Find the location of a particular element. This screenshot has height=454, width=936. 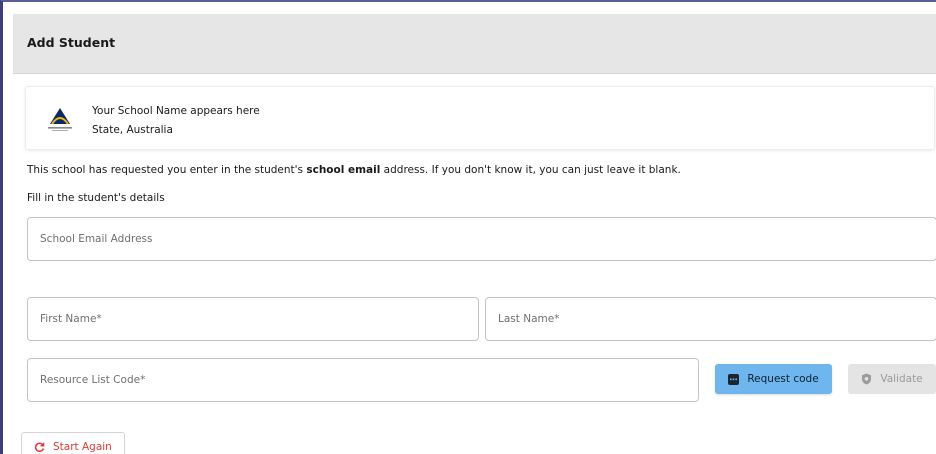

school-state: State, Australia is located at coordinates (132, 130).